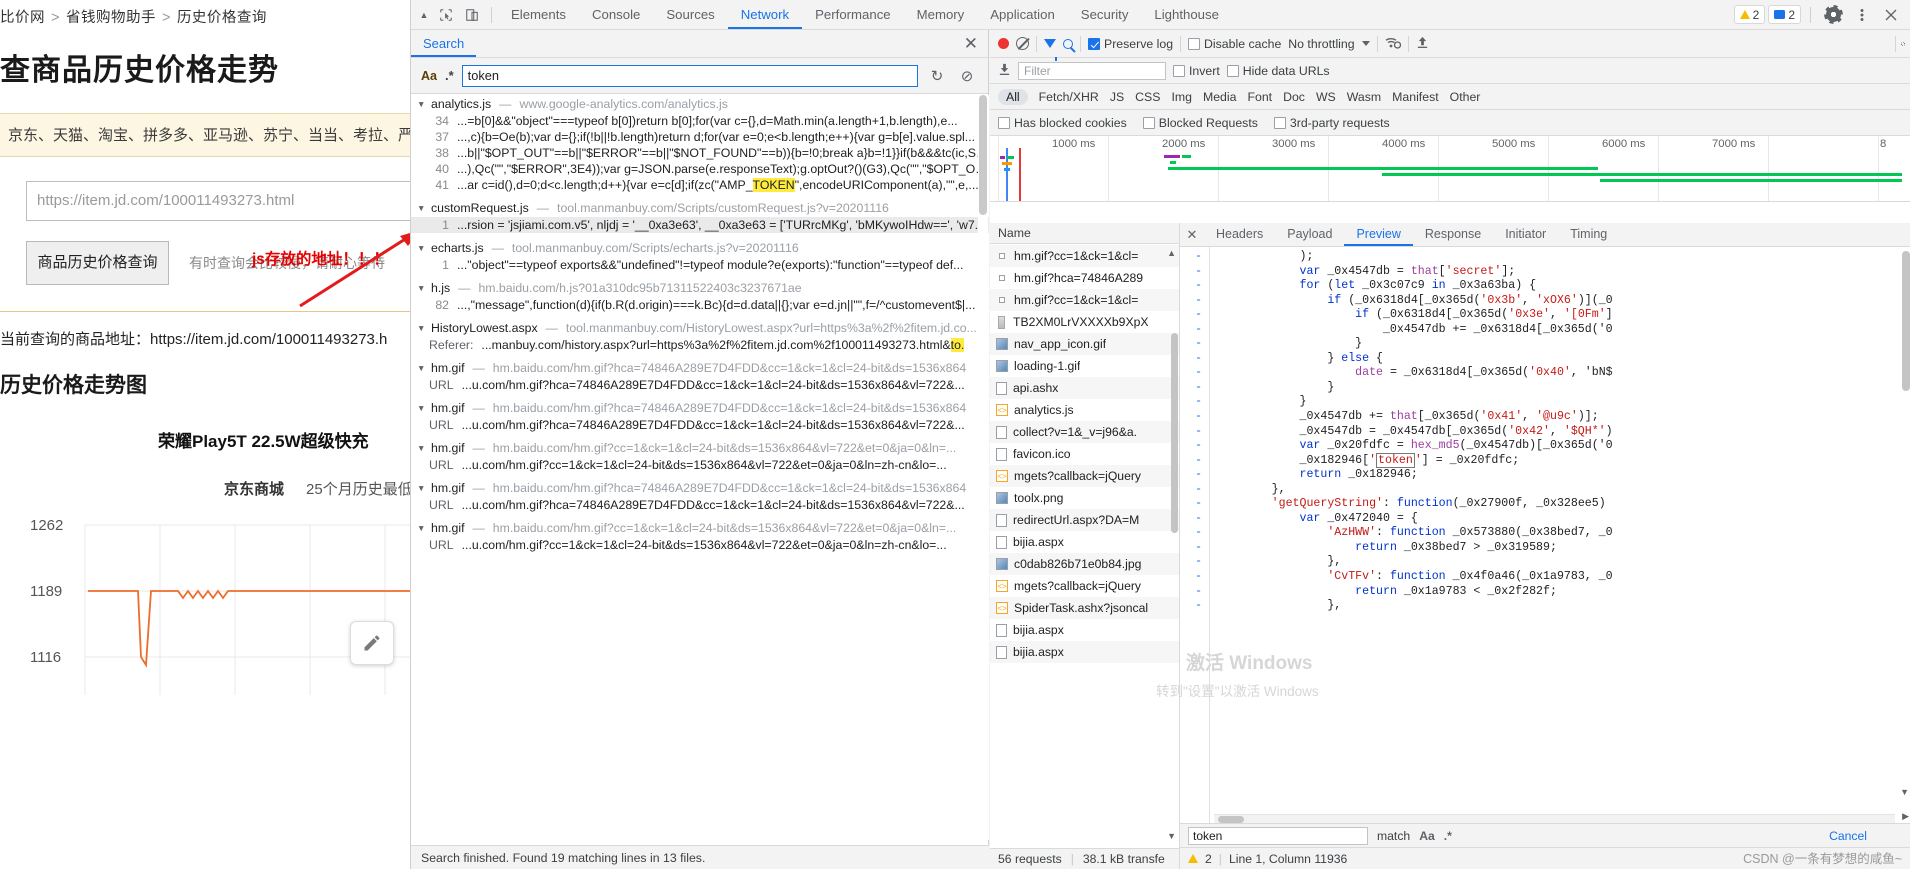 This screenshot has height=869, width=1910. What do you see at coordinates (1278, 71) in the screenshot?
I see `hide-data-urls-checkbox: Hide data URLs` at bounding box center [1278, 71].